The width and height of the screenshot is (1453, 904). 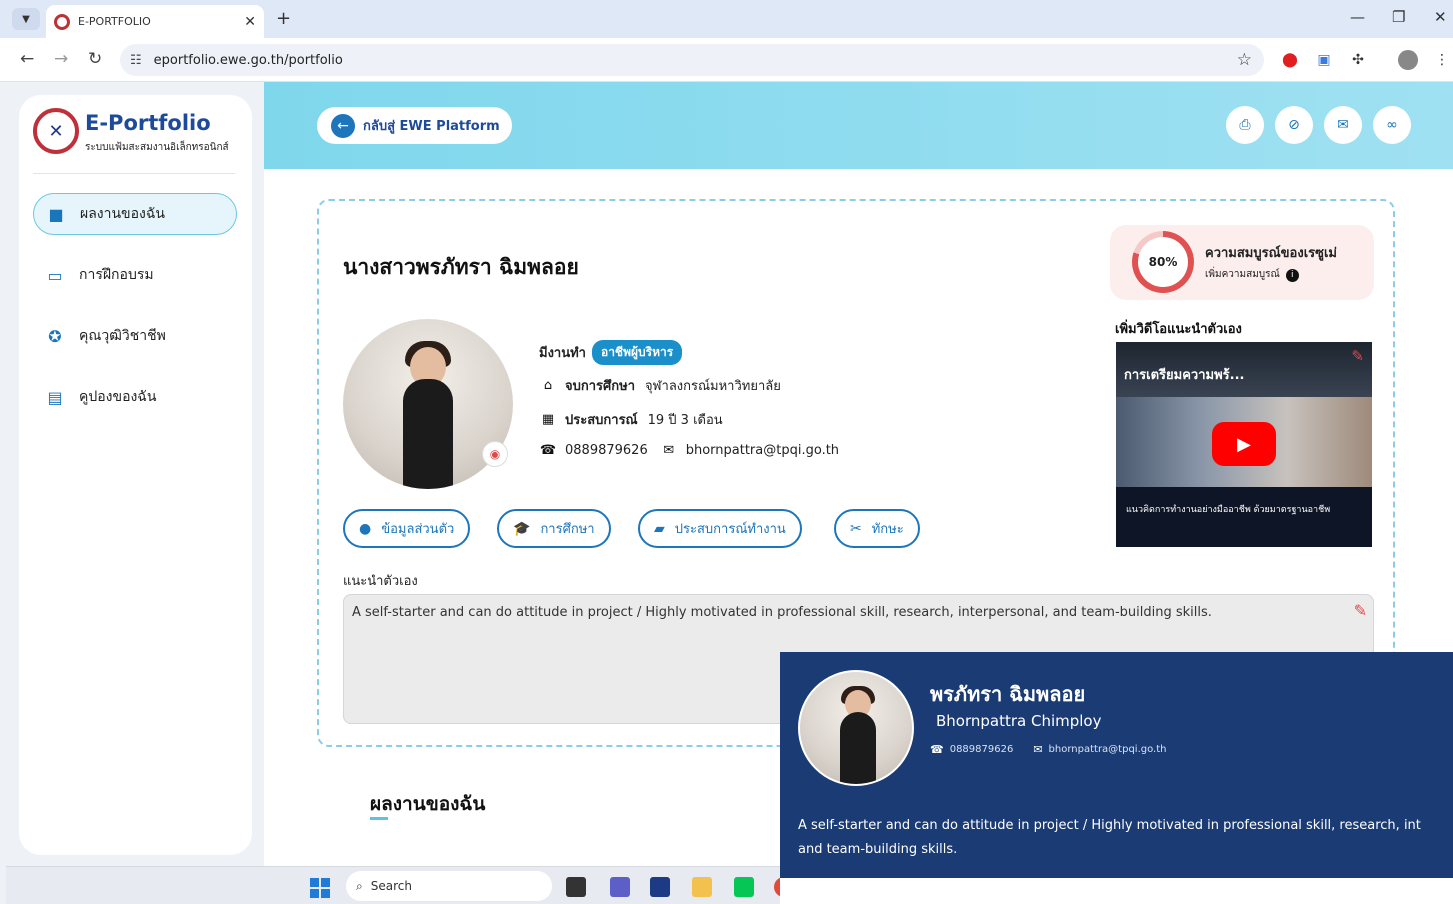 I want to click on link-icon: ∞, so click(x=1392, y=125).